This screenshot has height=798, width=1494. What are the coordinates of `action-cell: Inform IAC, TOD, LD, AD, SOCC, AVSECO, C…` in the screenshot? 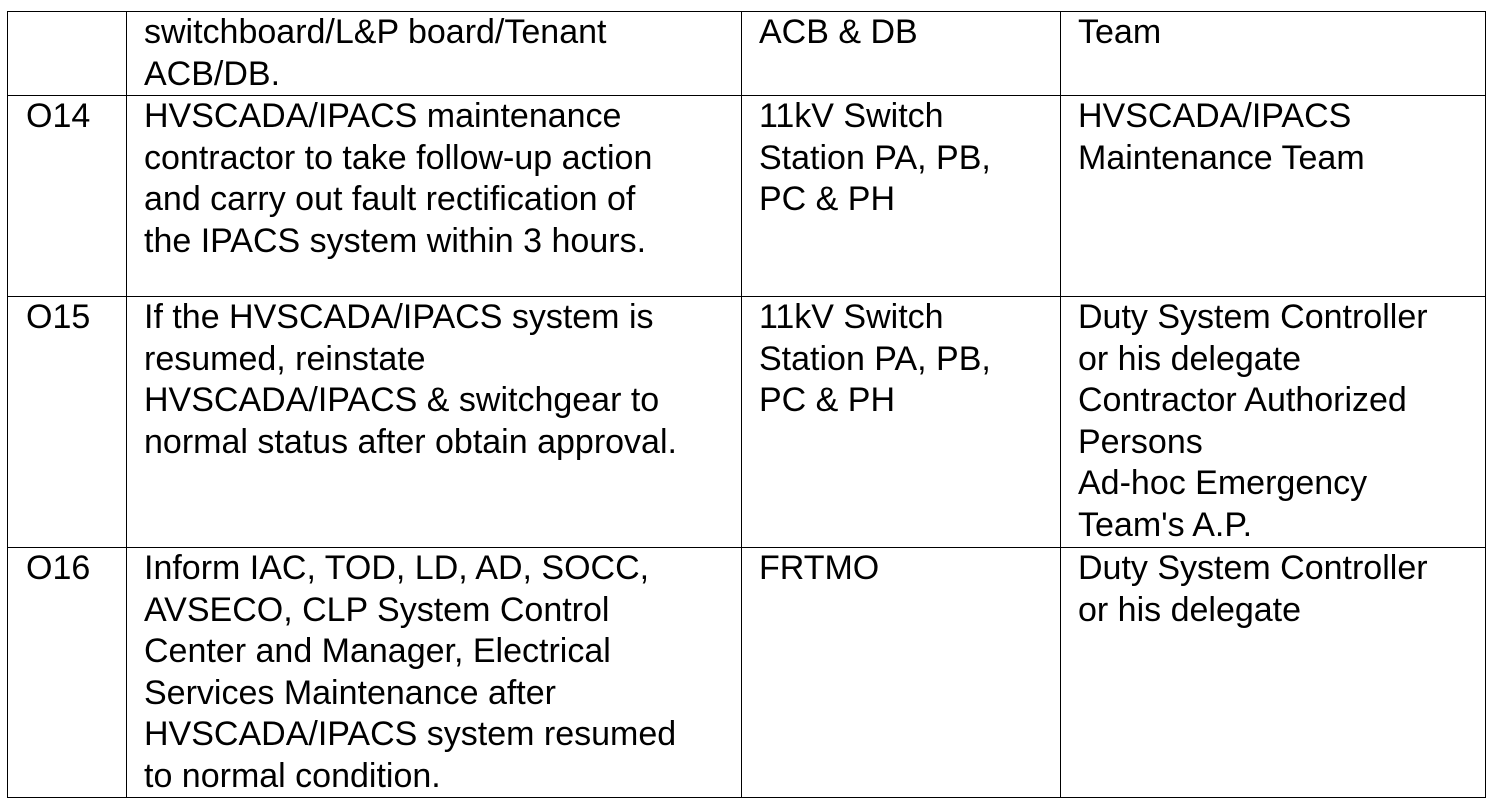 It's located at (434, 672).